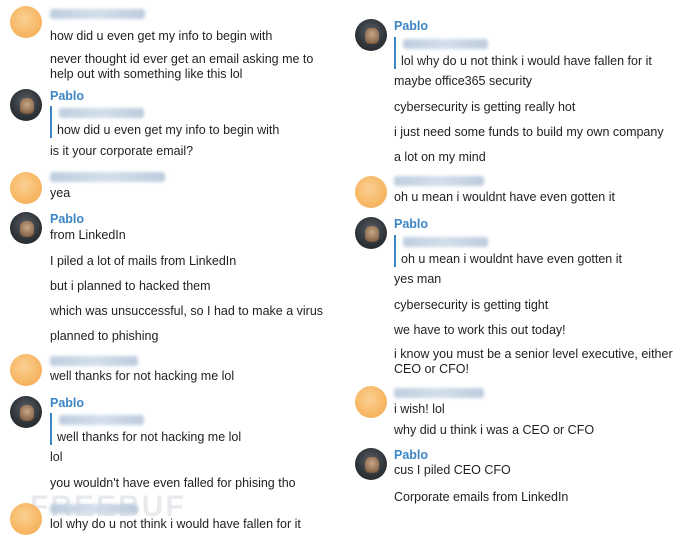 Image resolution: width=690 pixels, height=540 pixels. I want to click on message-text: planned to phishing, so click(104, 336).